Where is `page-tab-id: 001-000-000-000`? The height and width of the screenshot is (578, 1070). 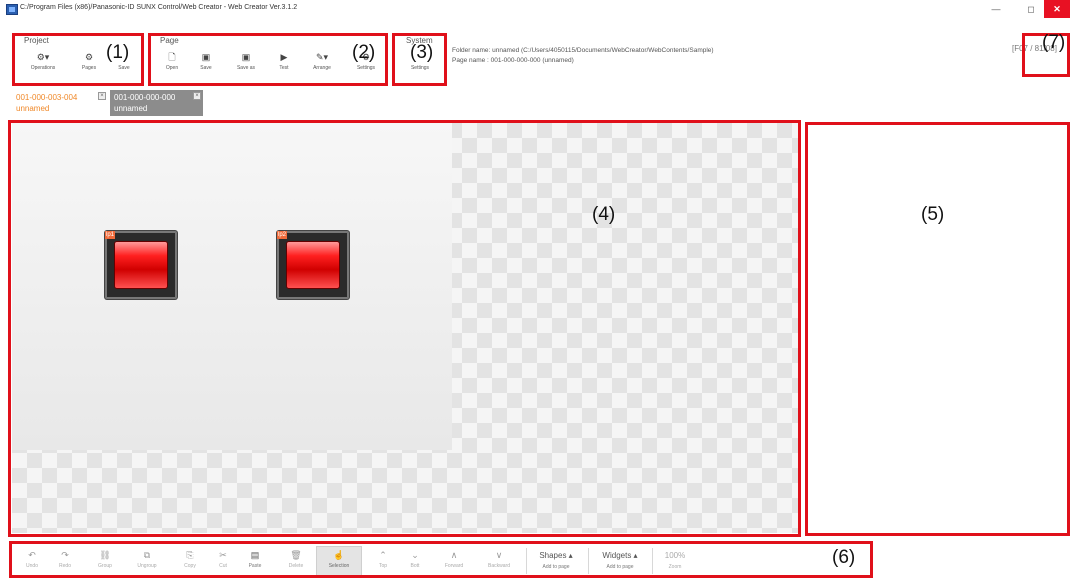
page-tab-id: 001-000-000-000 is located at coordinates (145, 97).